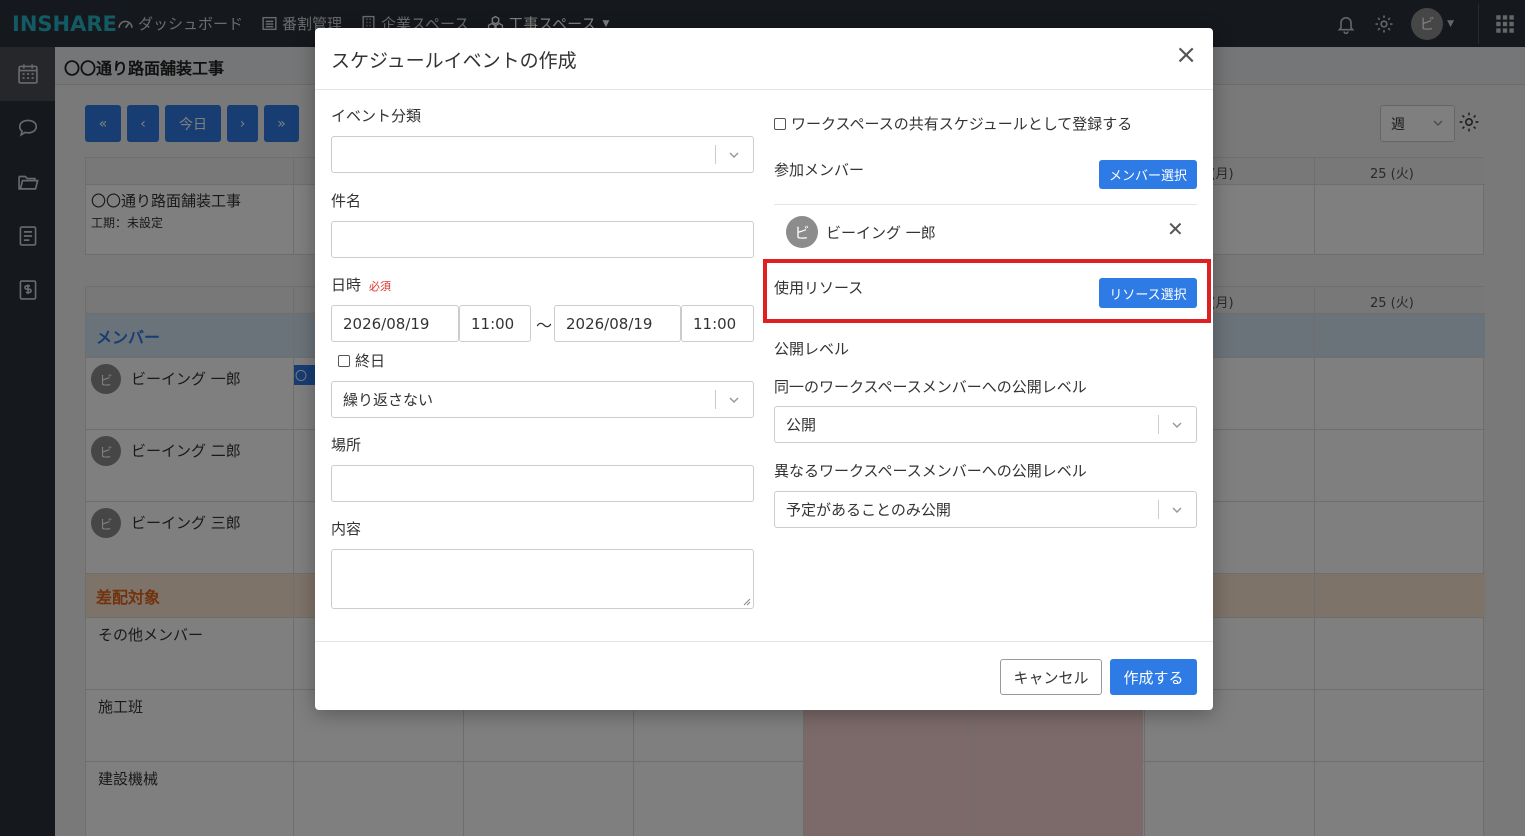 This screenshot has height=836, width=1525. What do you see at coordinates (454, 61) in the screenshot?
I see `dialog-title: スケジュールイベントの作成` at bounding box center [454, 61].